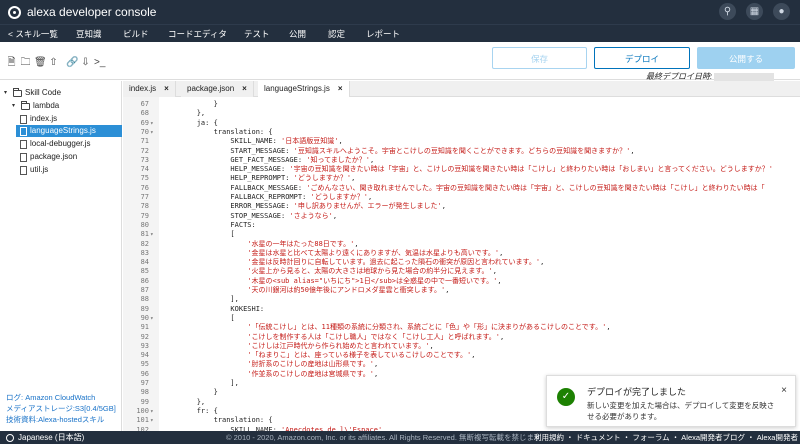 Image resolution: width=800 pixels, height=444 pixels. What do you see at coordinates (461, 197) in the screenshot?
I see `code-line: 77 FALLBACK_REPROMPT: 'どうしますか？',` at bounding box center [461, 197].